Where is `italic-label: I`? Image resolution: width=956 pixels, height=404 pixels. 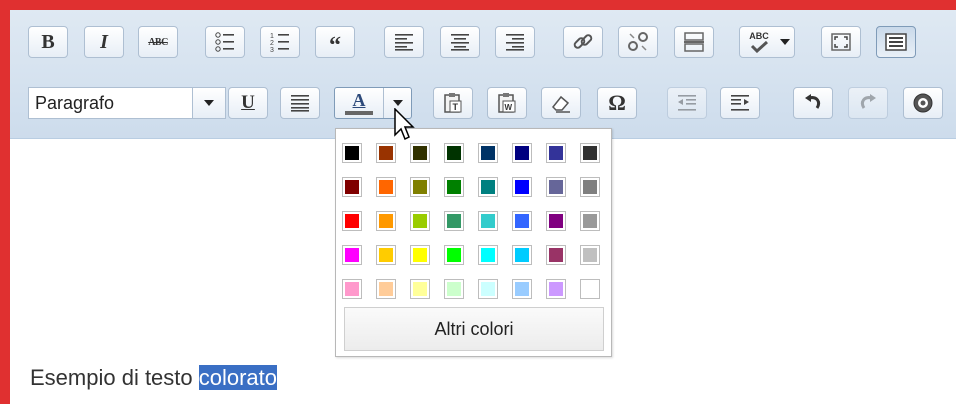
italic-label: I is located at coordinates (104, 41).